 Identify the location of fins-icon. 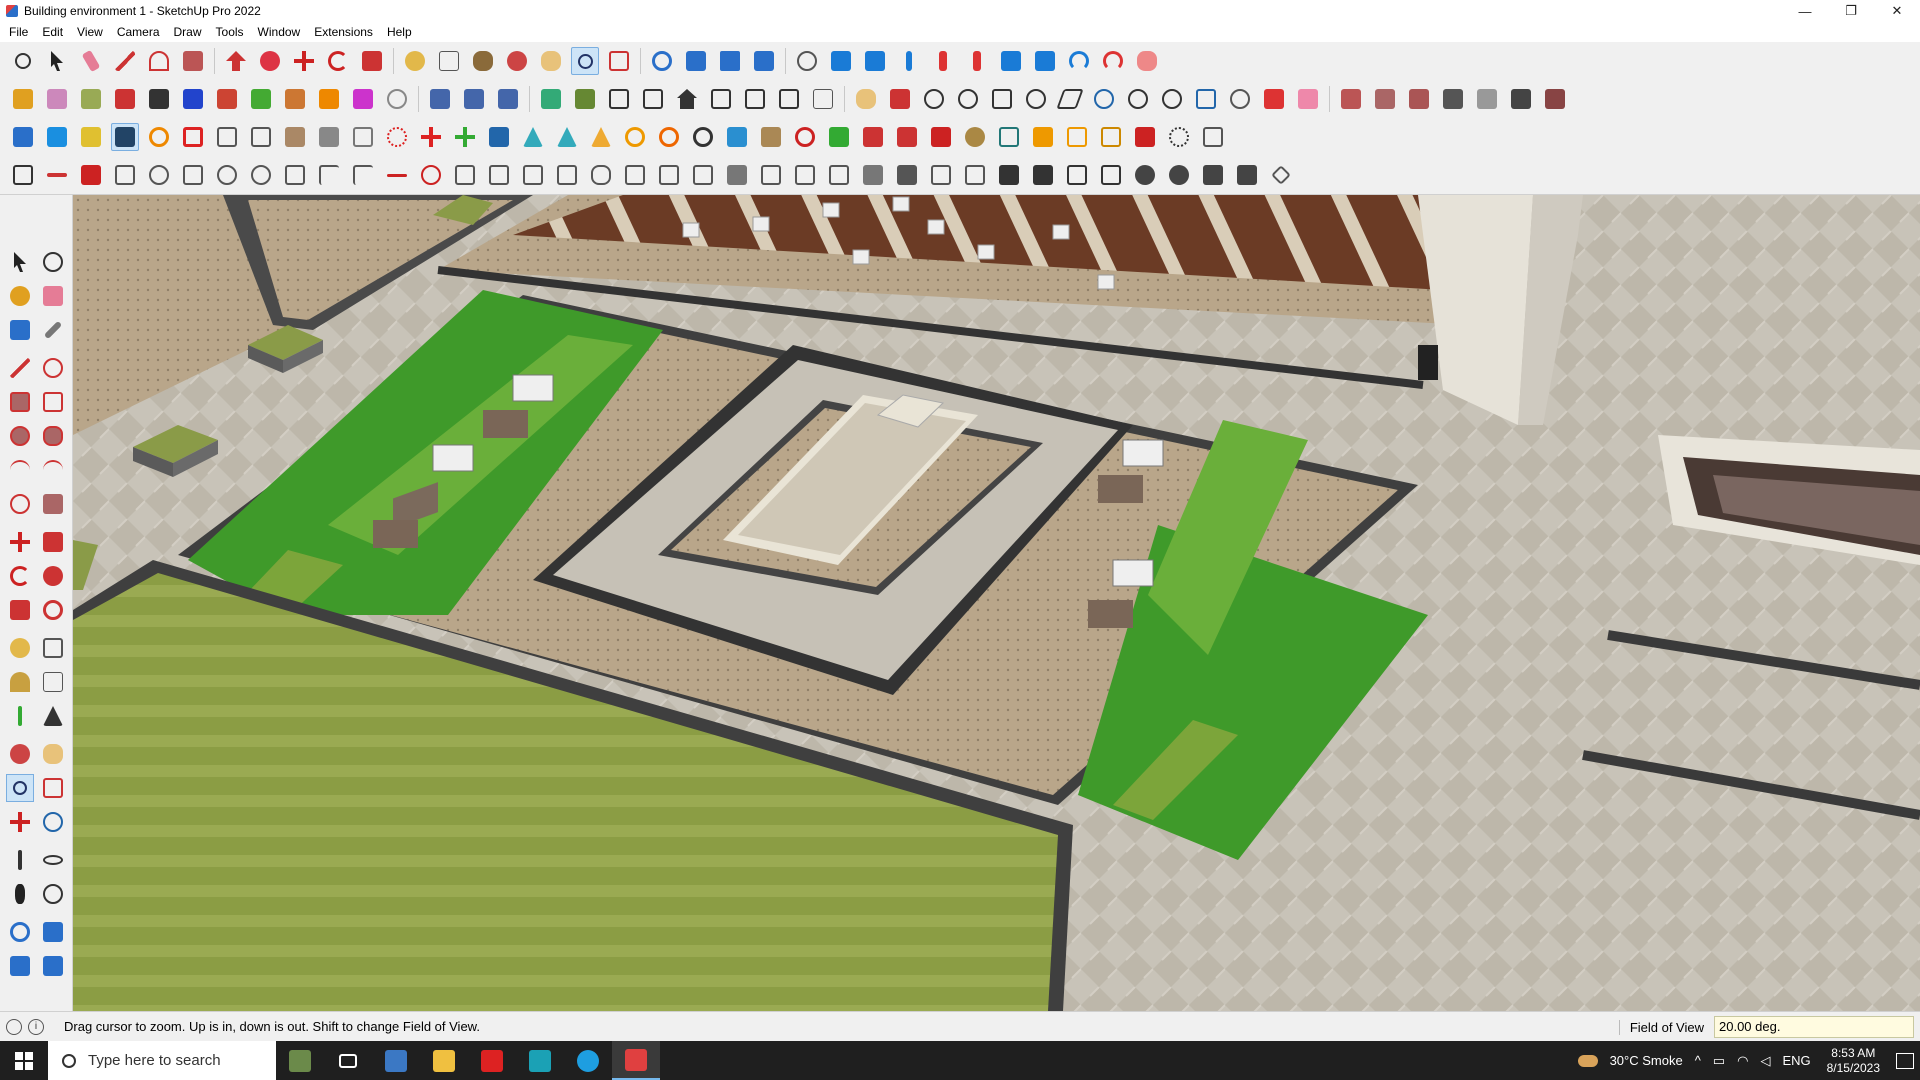
(1077, 175).